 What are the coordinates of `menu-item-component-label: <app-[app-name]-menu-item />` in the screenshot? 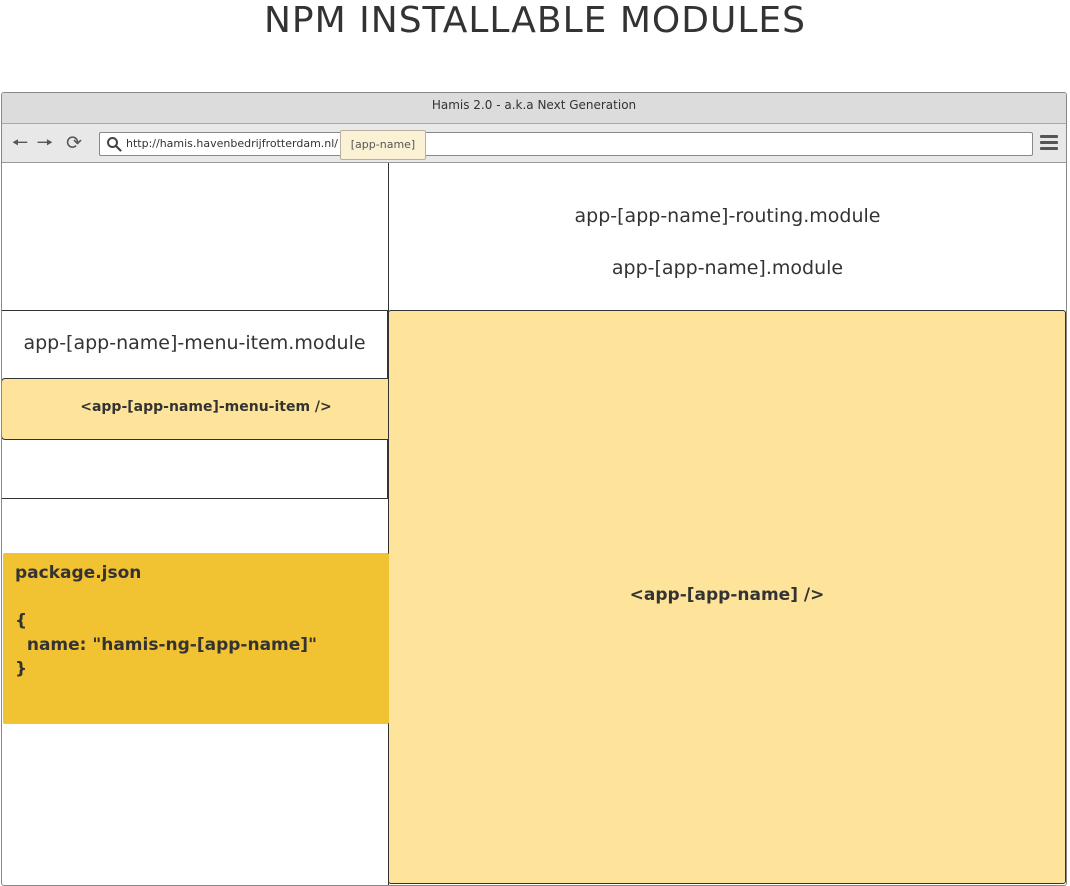 It's located at (206, 407).